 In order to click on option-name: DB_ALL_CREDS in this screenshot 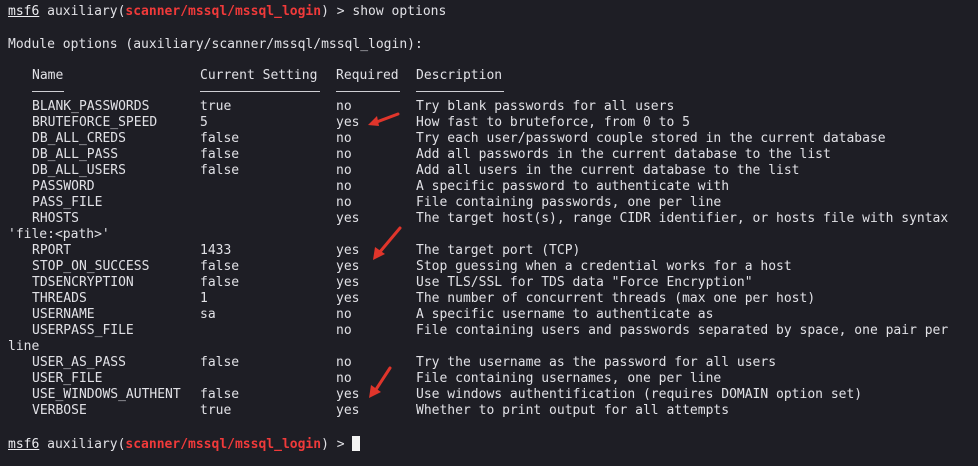, I will do `click(79, 138)`.